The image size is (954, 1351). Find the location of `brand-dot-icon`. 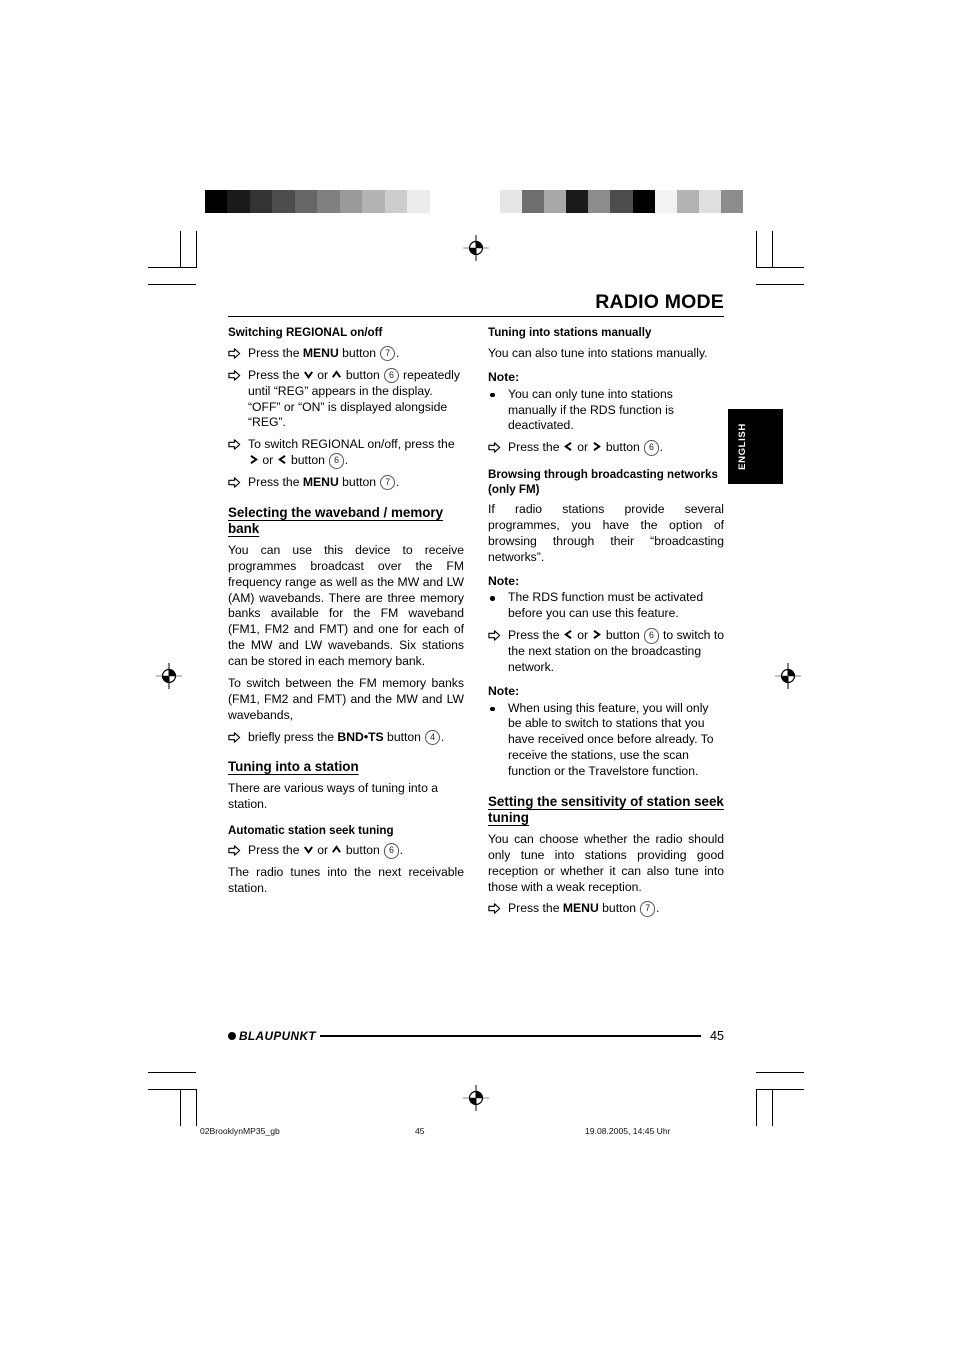

brand-dot-icon is located at coordinates (232, 1036).